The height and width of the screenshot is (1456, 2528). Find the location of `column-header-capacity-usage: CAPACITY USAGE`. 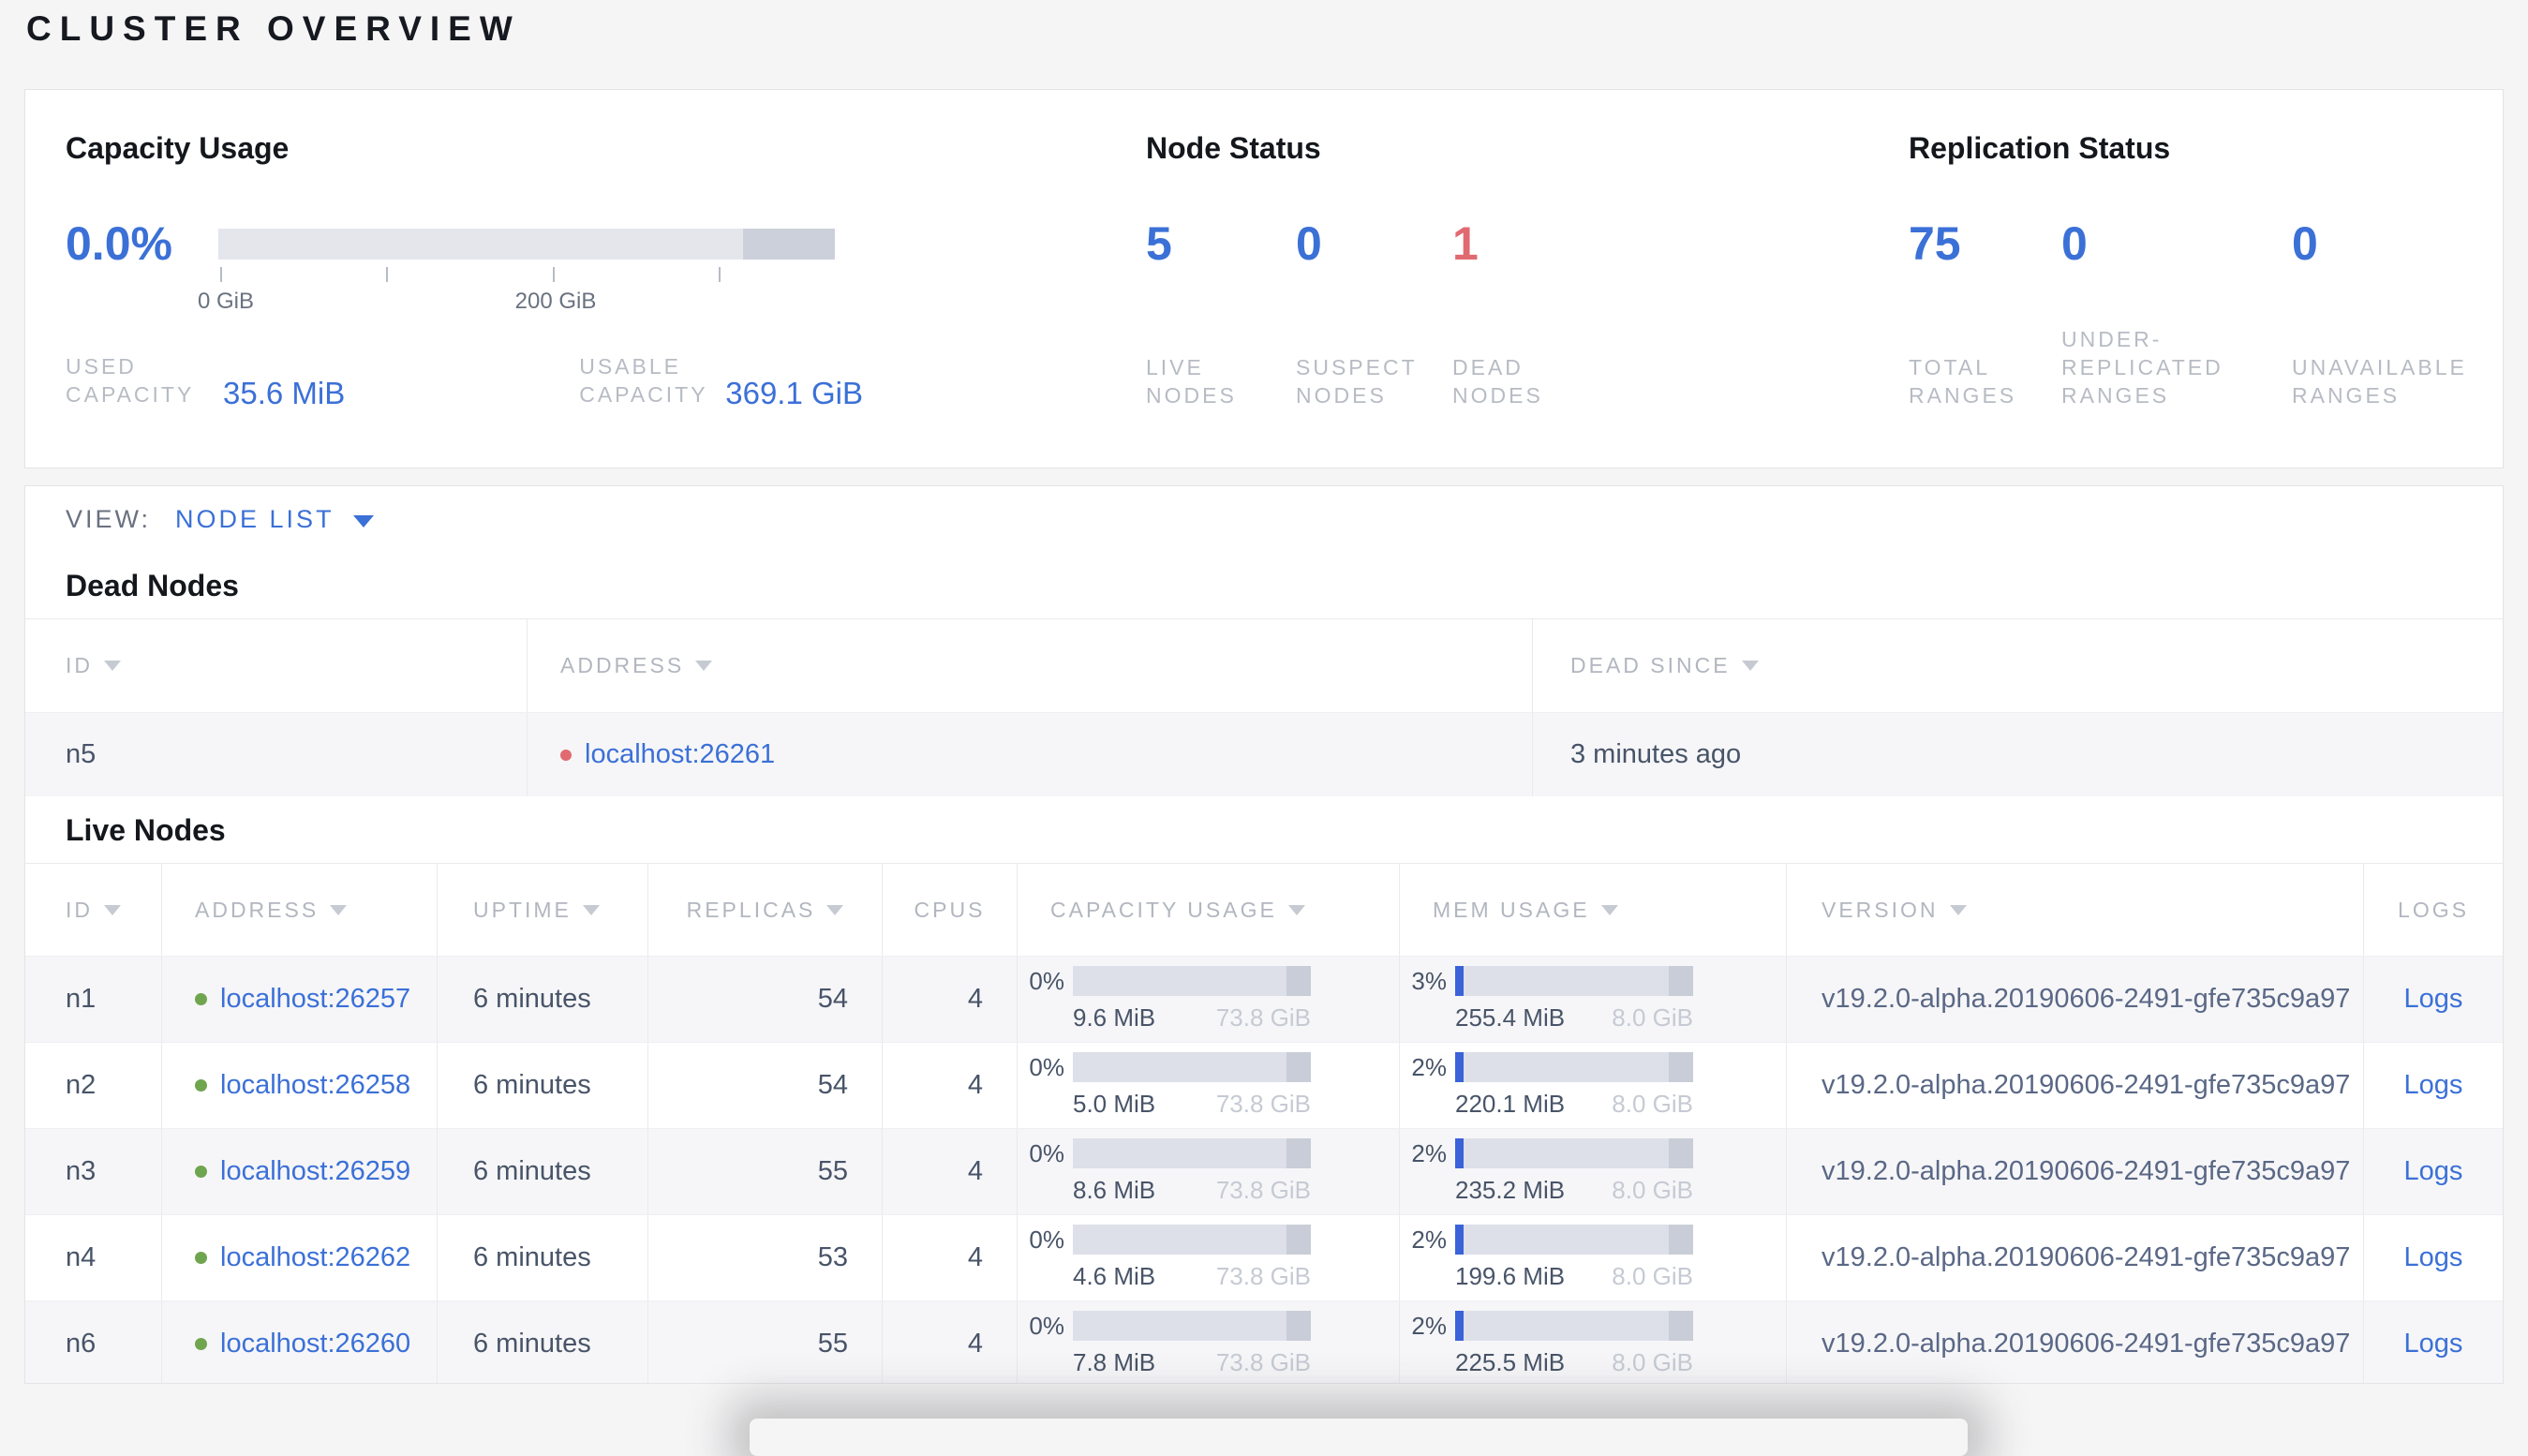

column-header-capacity-usage: CAPACITY USAGE is located at coordinates (1209, 910).